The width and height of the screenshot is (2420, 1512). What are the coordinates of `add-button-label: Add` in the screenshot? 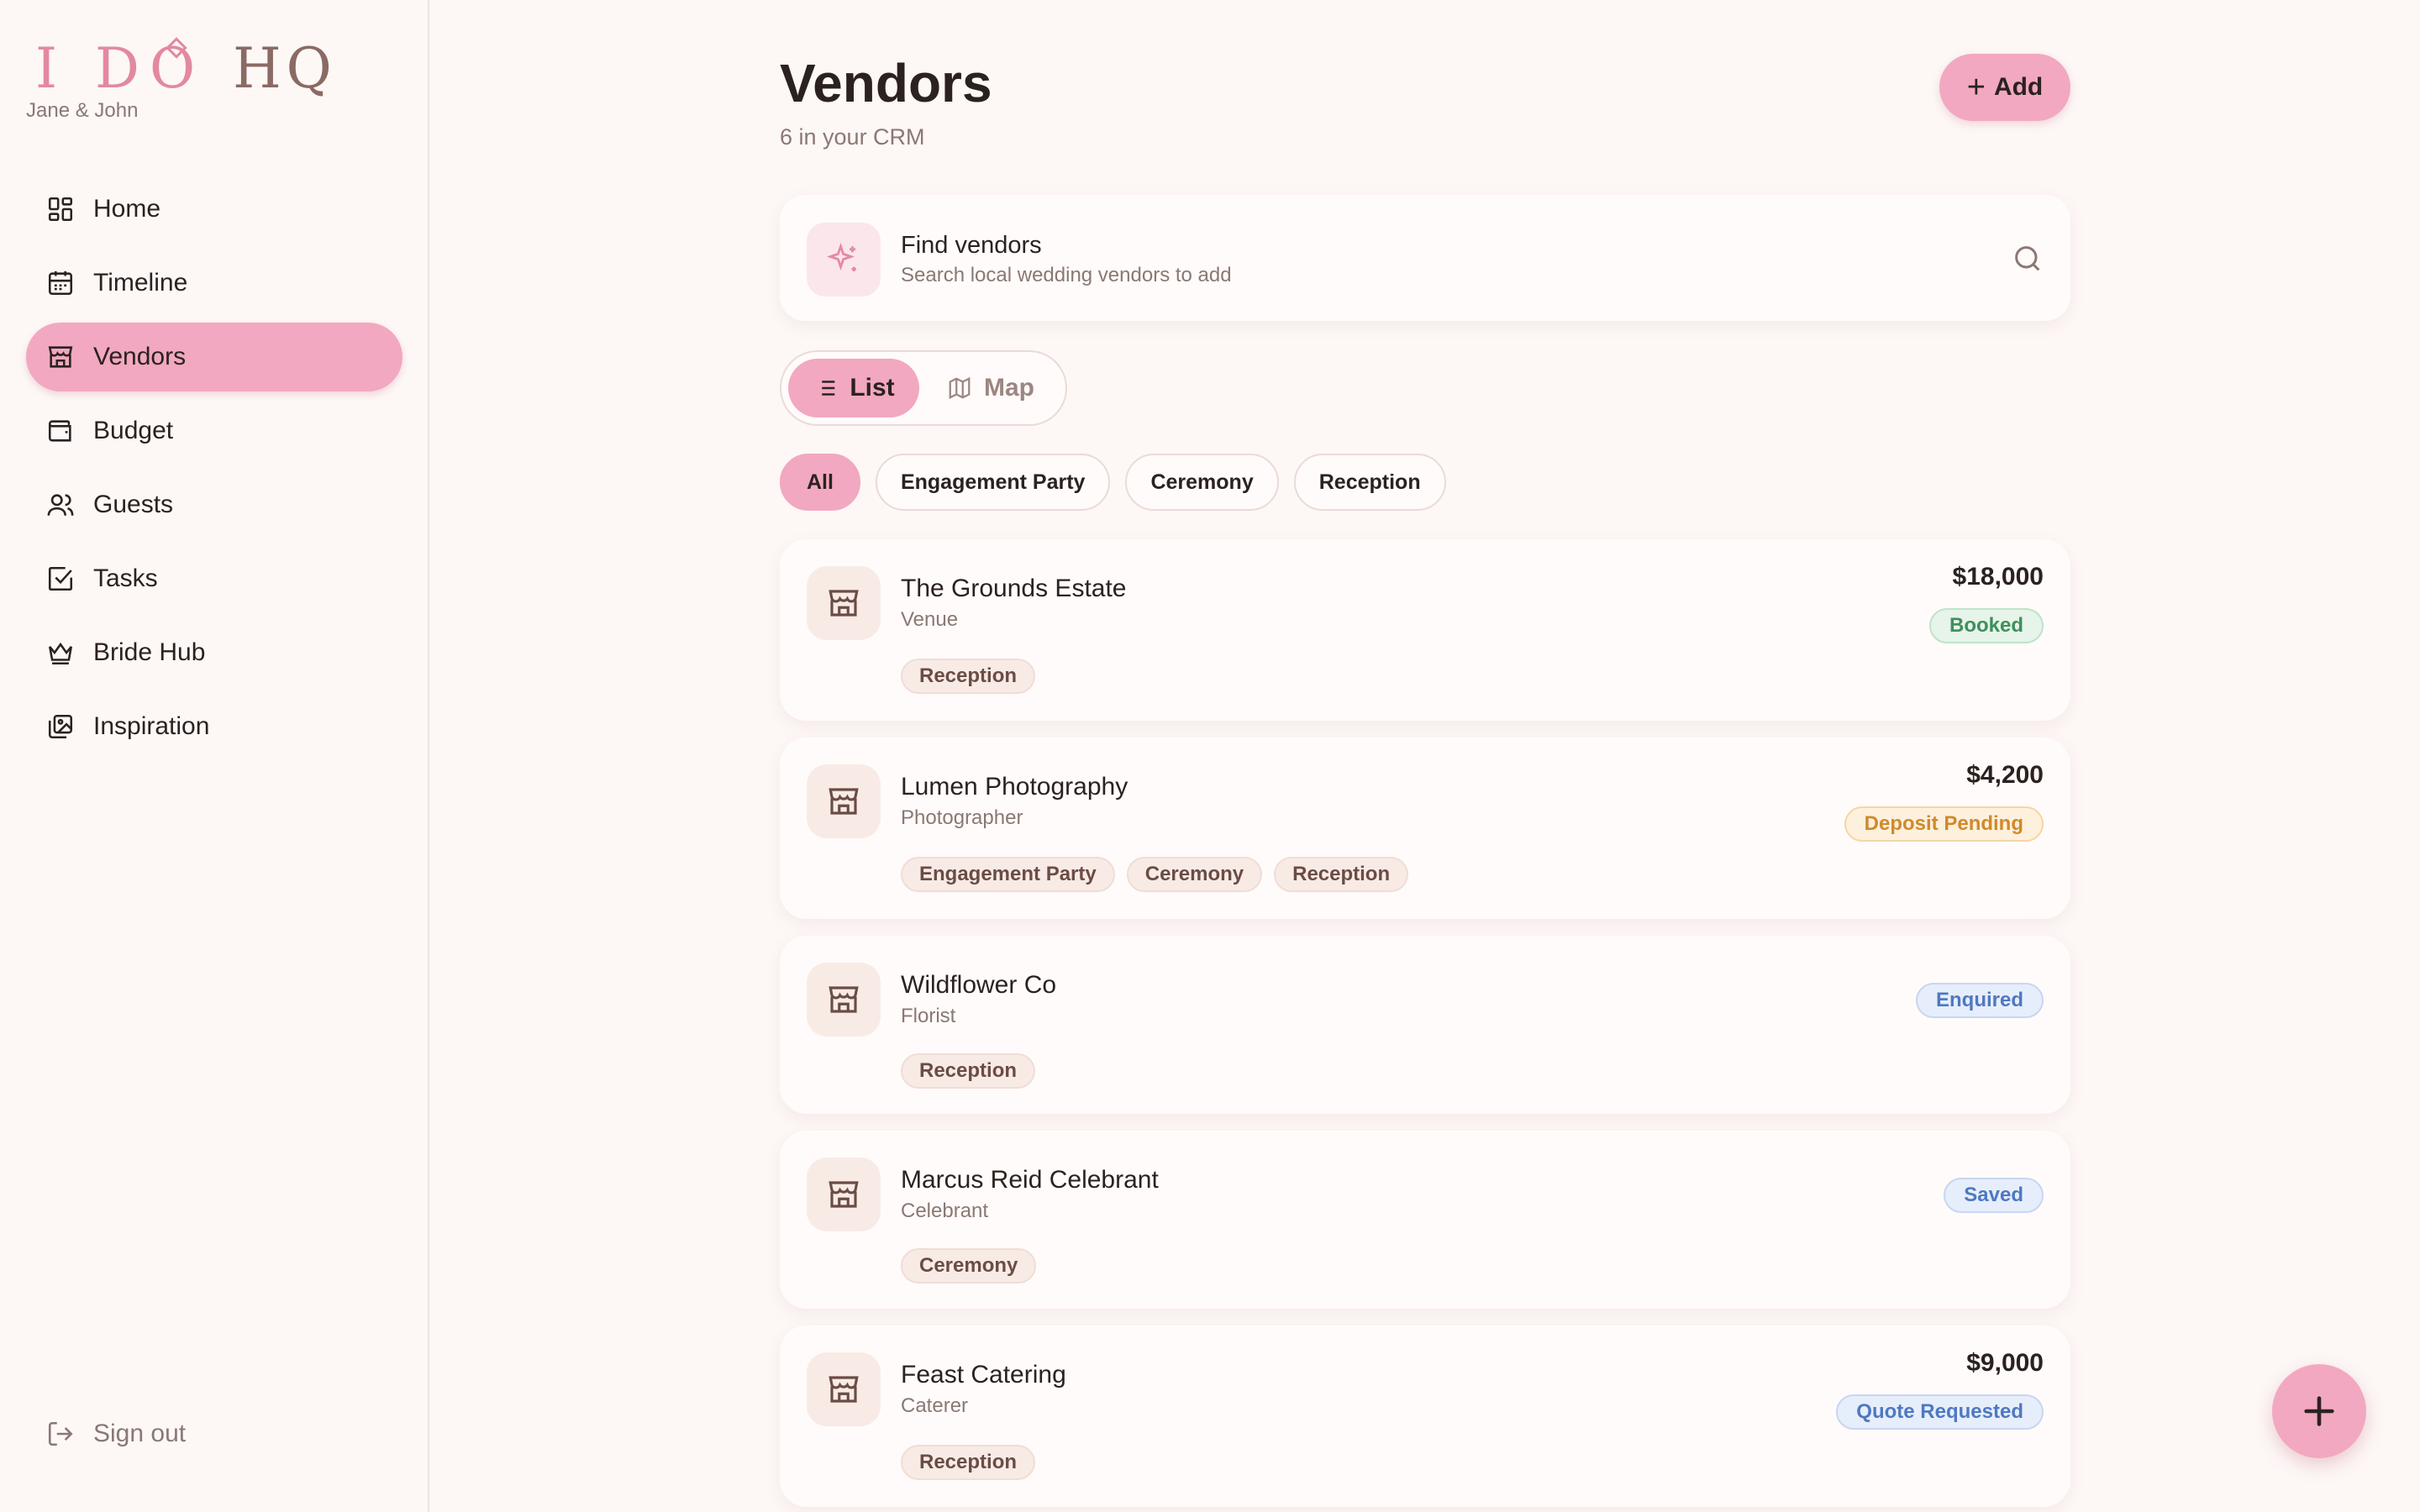 It's located at (2019, 87).